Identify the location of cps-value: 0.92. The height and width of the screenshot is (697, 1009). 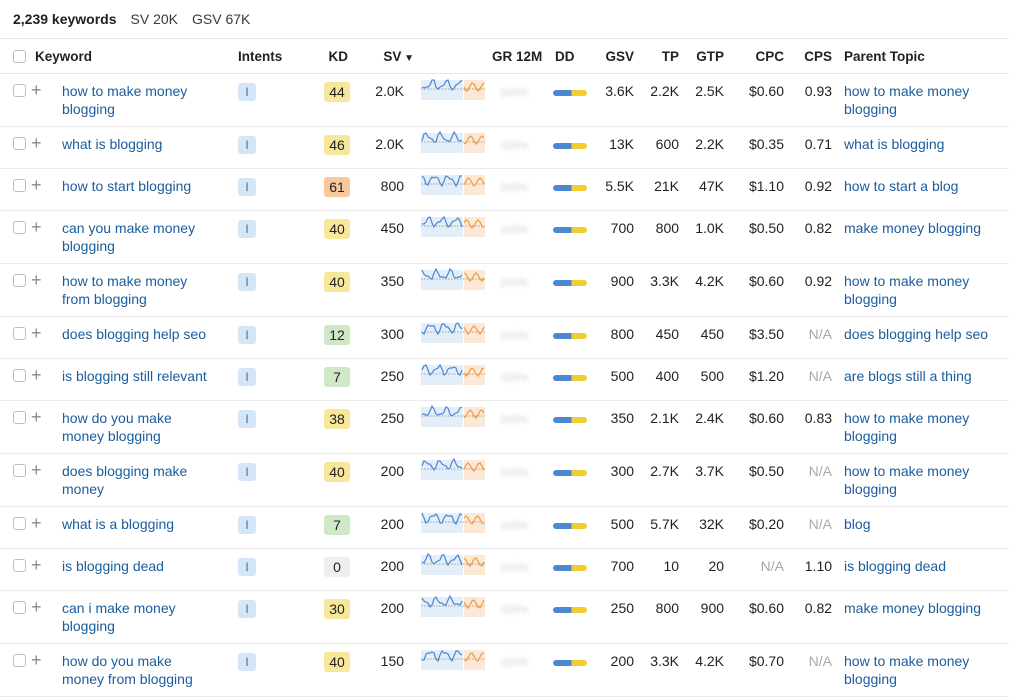
(818, 281).